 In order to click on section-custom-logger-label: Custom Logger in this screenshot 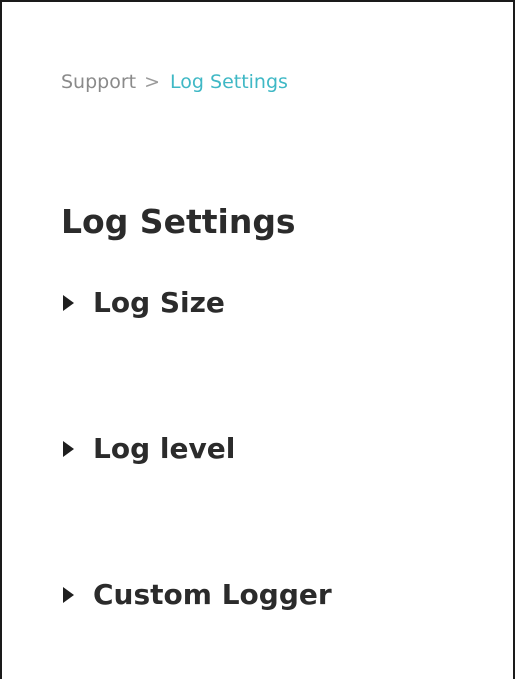, I will do `click(212, 594)`.